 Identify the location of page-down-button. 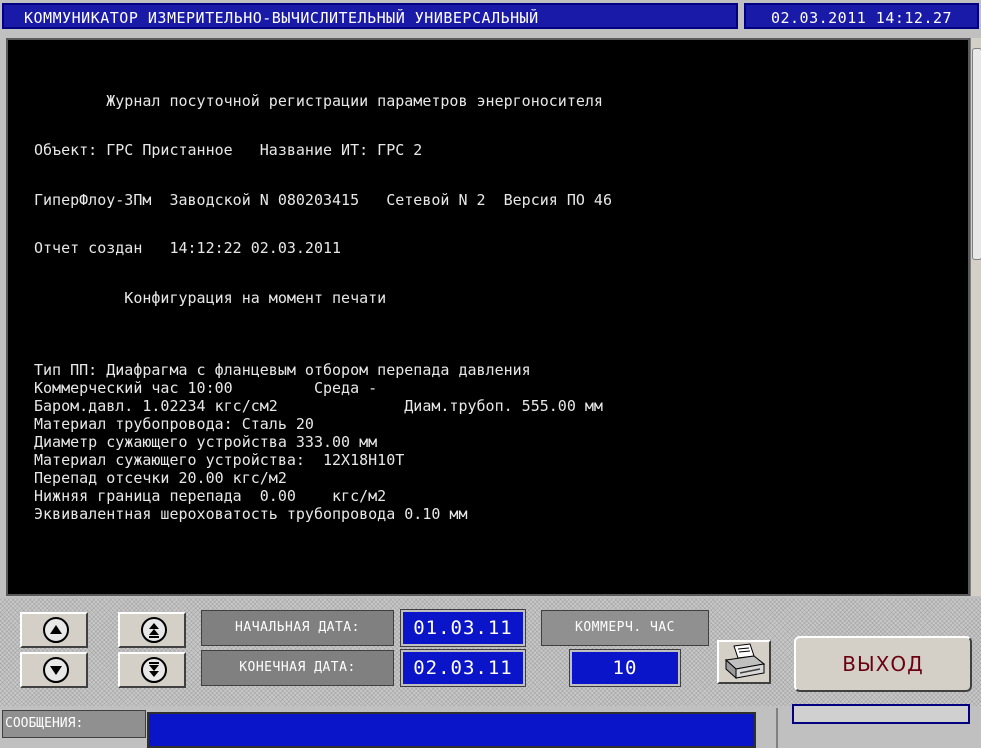
(152, 670).